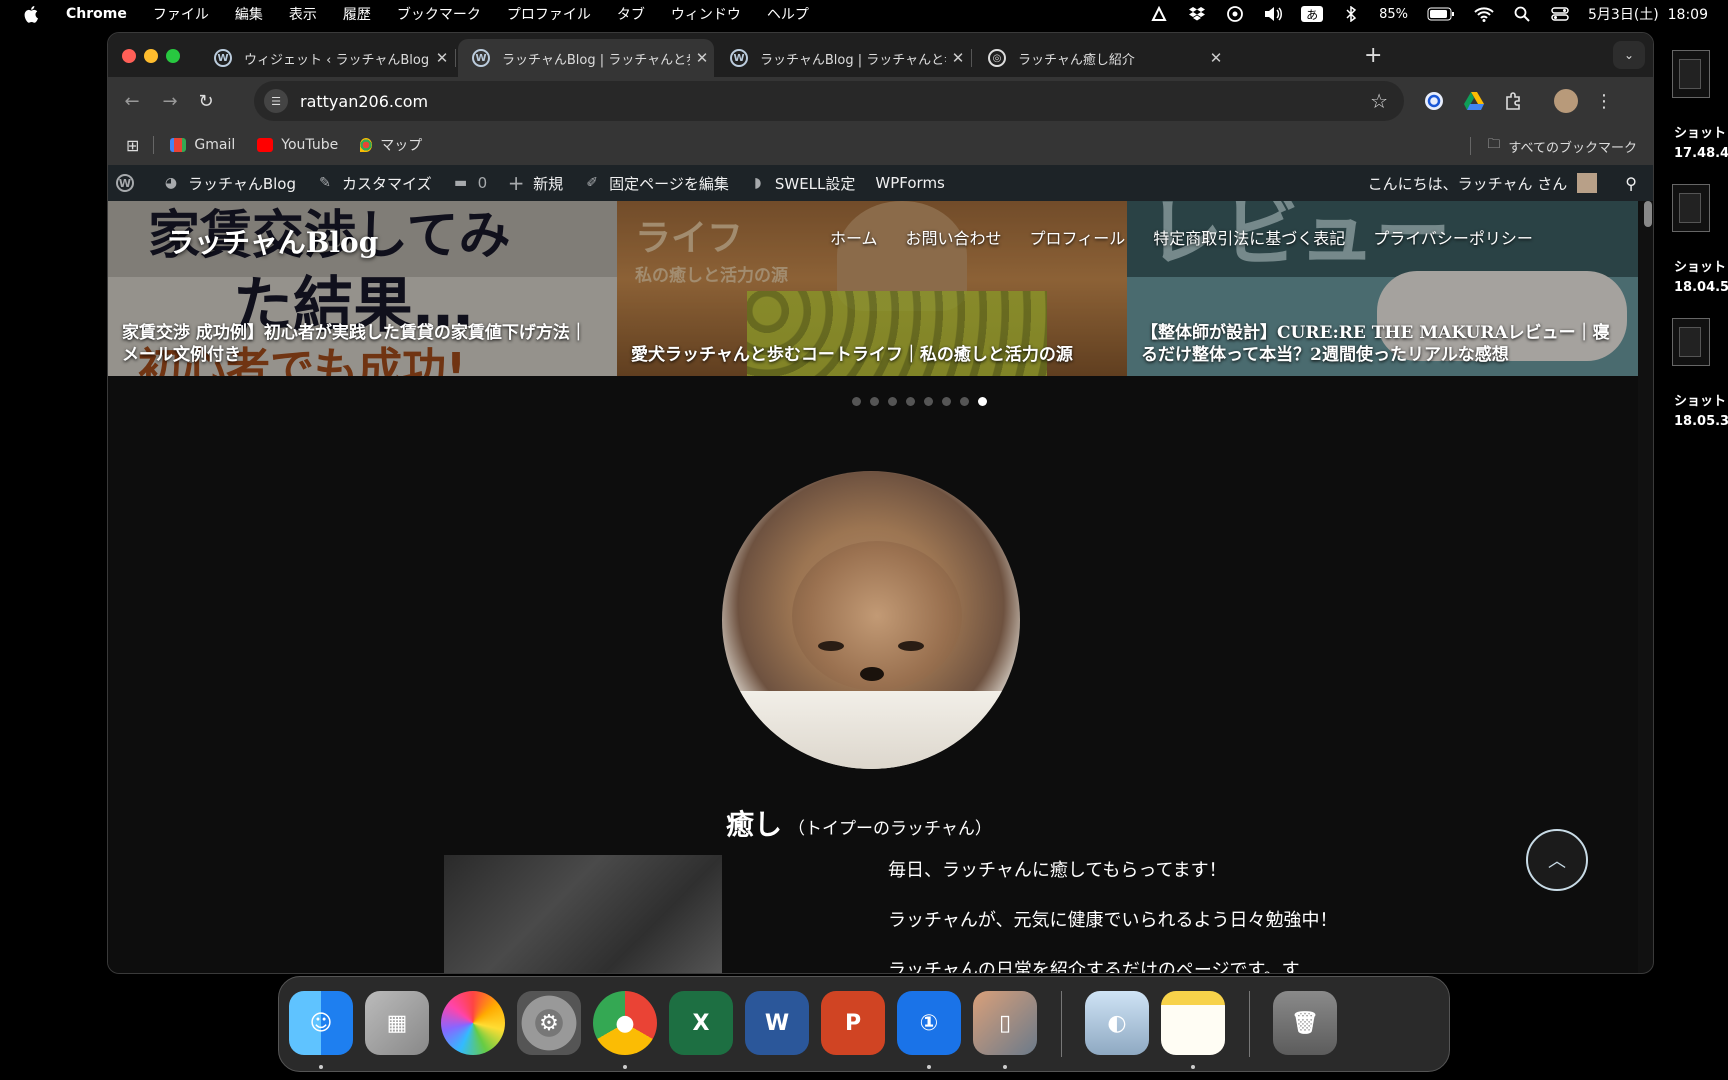 The image size is (1728, 1080). I want to click on settings-icon: ⚙, so click(549, 1023).